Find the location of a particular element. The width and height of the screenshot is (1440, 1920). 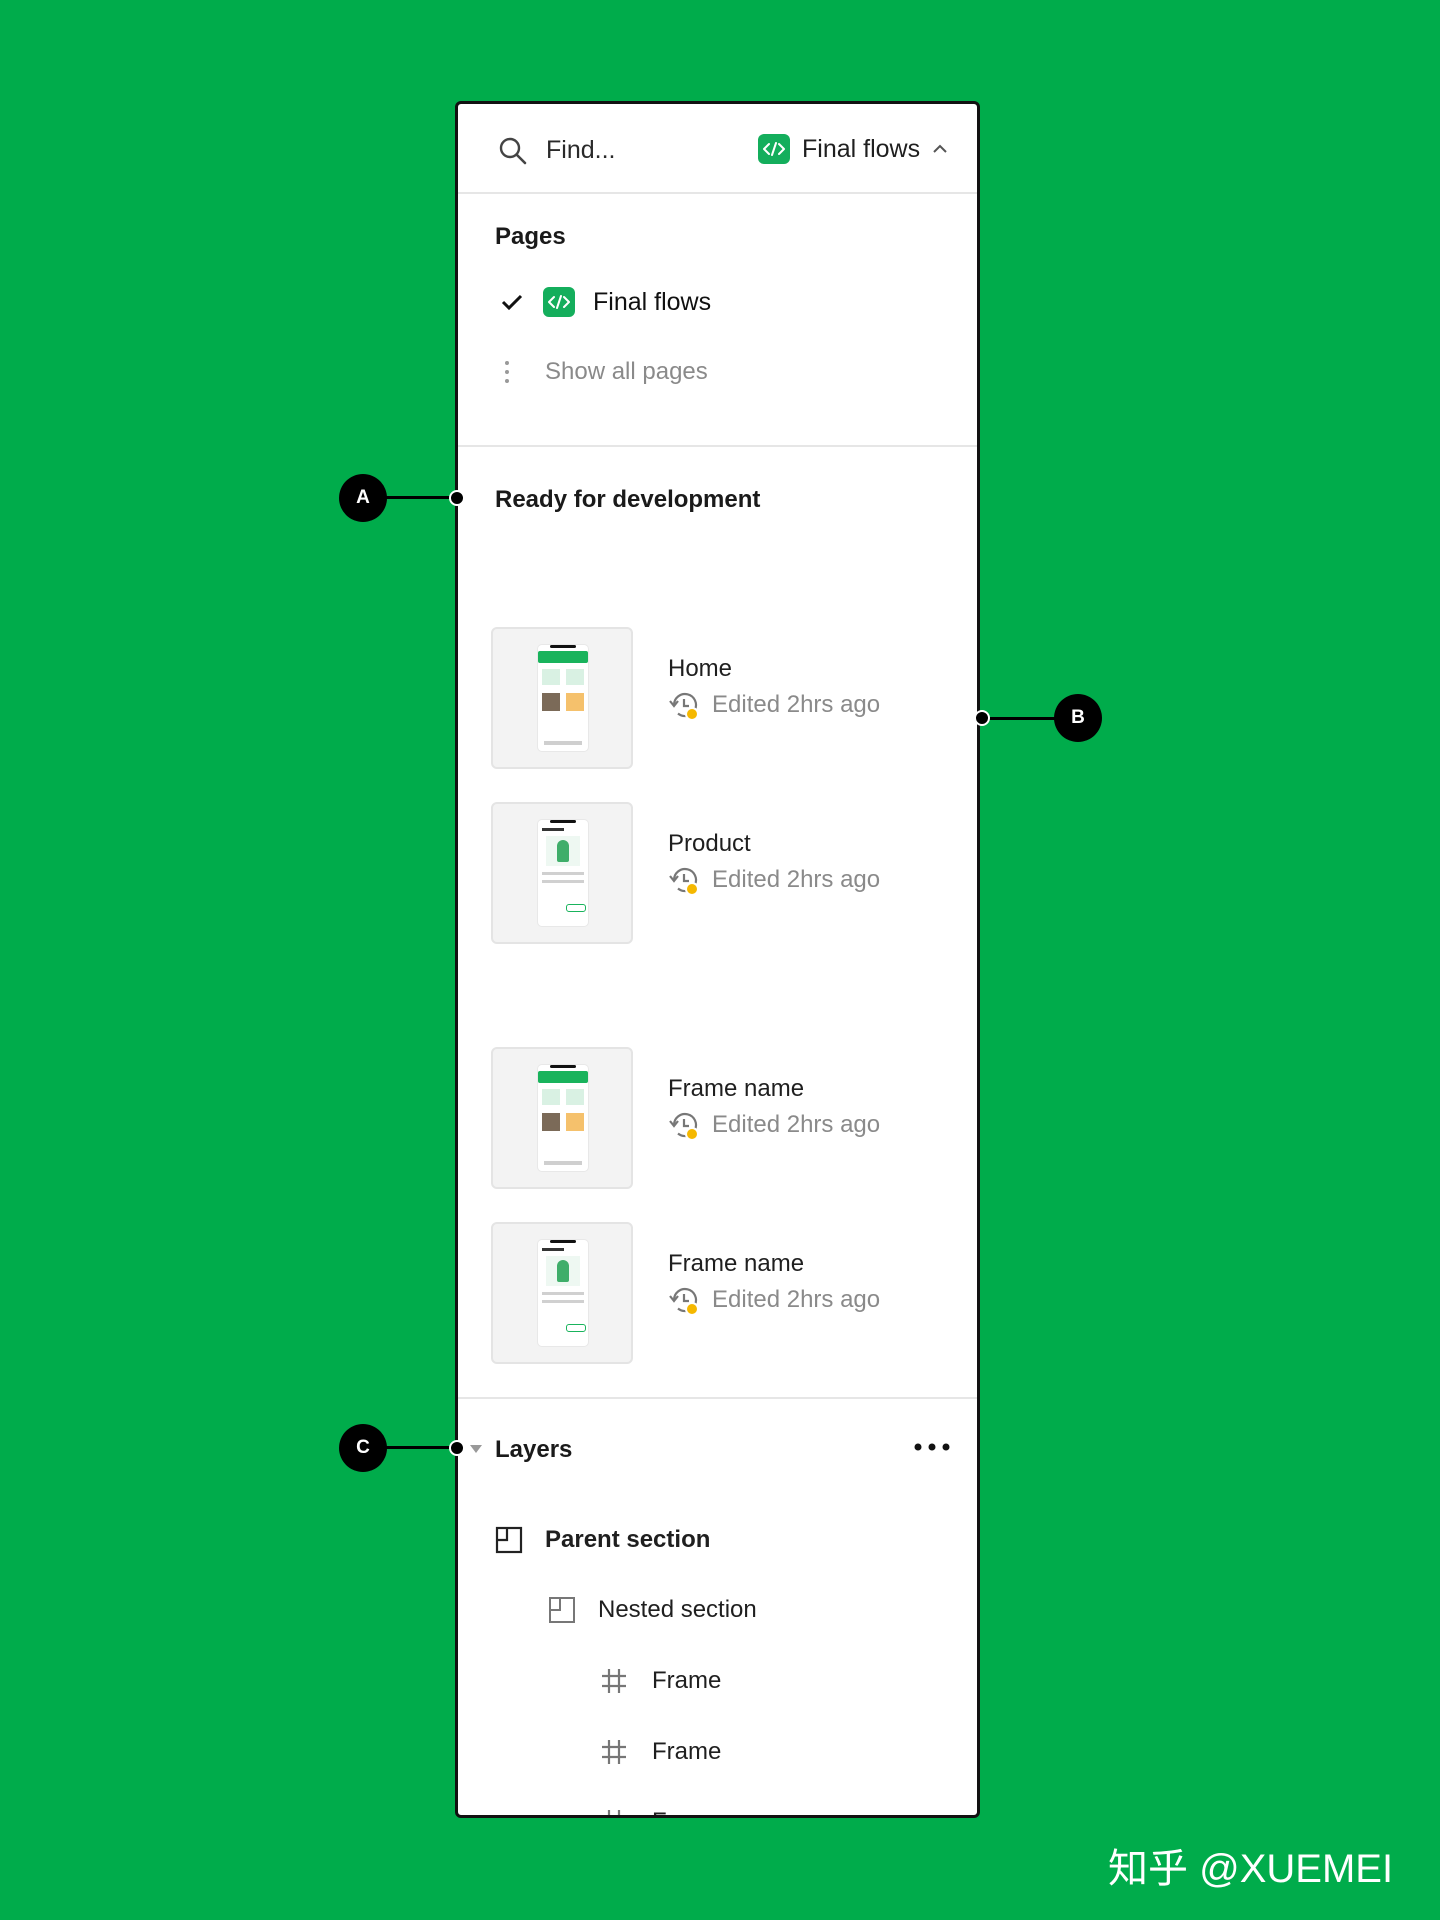

pages-title: Pages is located at coordinates (530, 236).